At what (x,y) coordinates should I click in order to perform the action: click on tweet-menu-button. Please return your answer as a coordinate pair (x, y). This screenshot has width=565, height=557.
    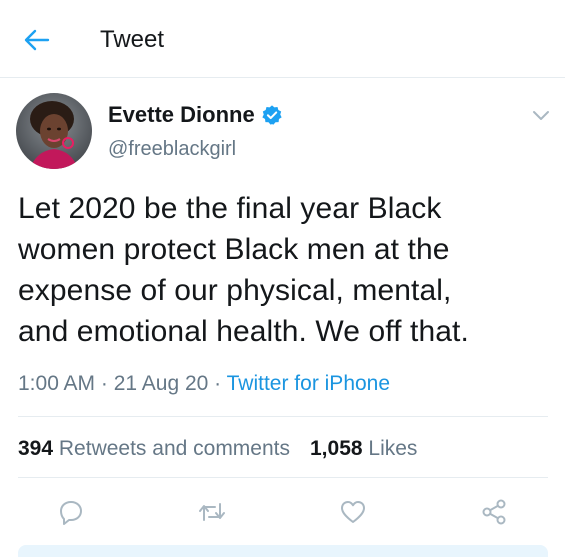
    Looking at the image, I should click on (541, 115).